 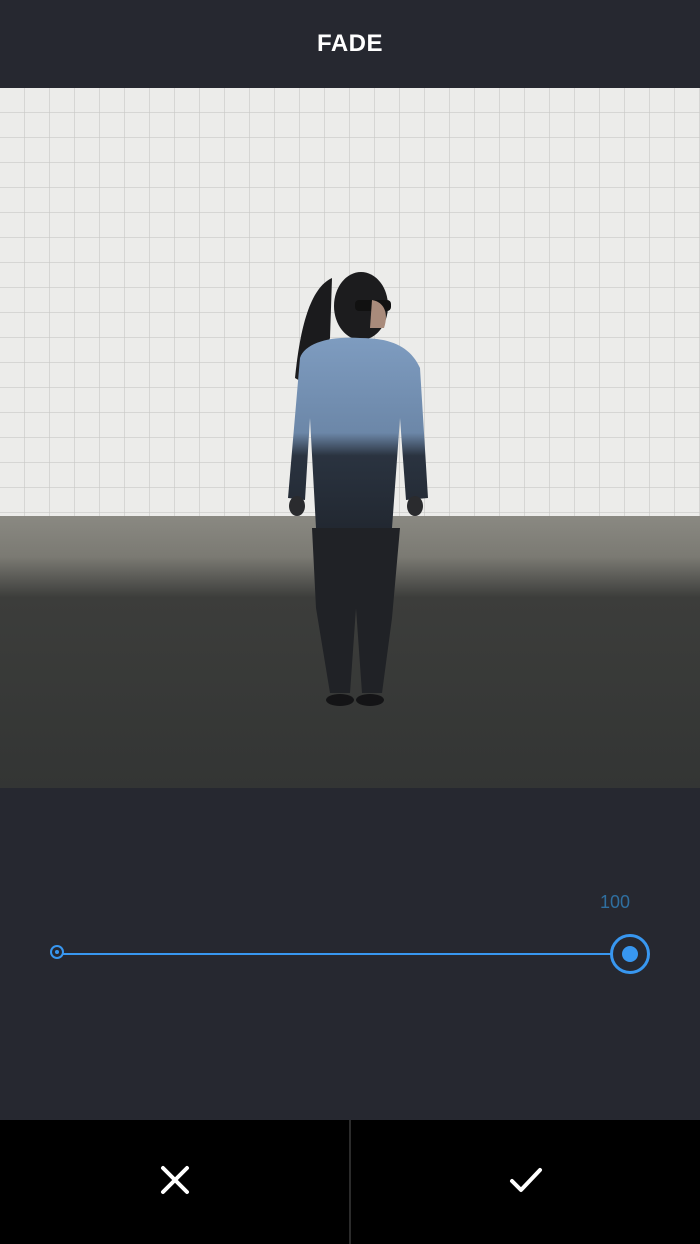 What do you see at coordinates (344, 954) in the screenshot?
I see `slider-track` at bounding box center [344, 954].